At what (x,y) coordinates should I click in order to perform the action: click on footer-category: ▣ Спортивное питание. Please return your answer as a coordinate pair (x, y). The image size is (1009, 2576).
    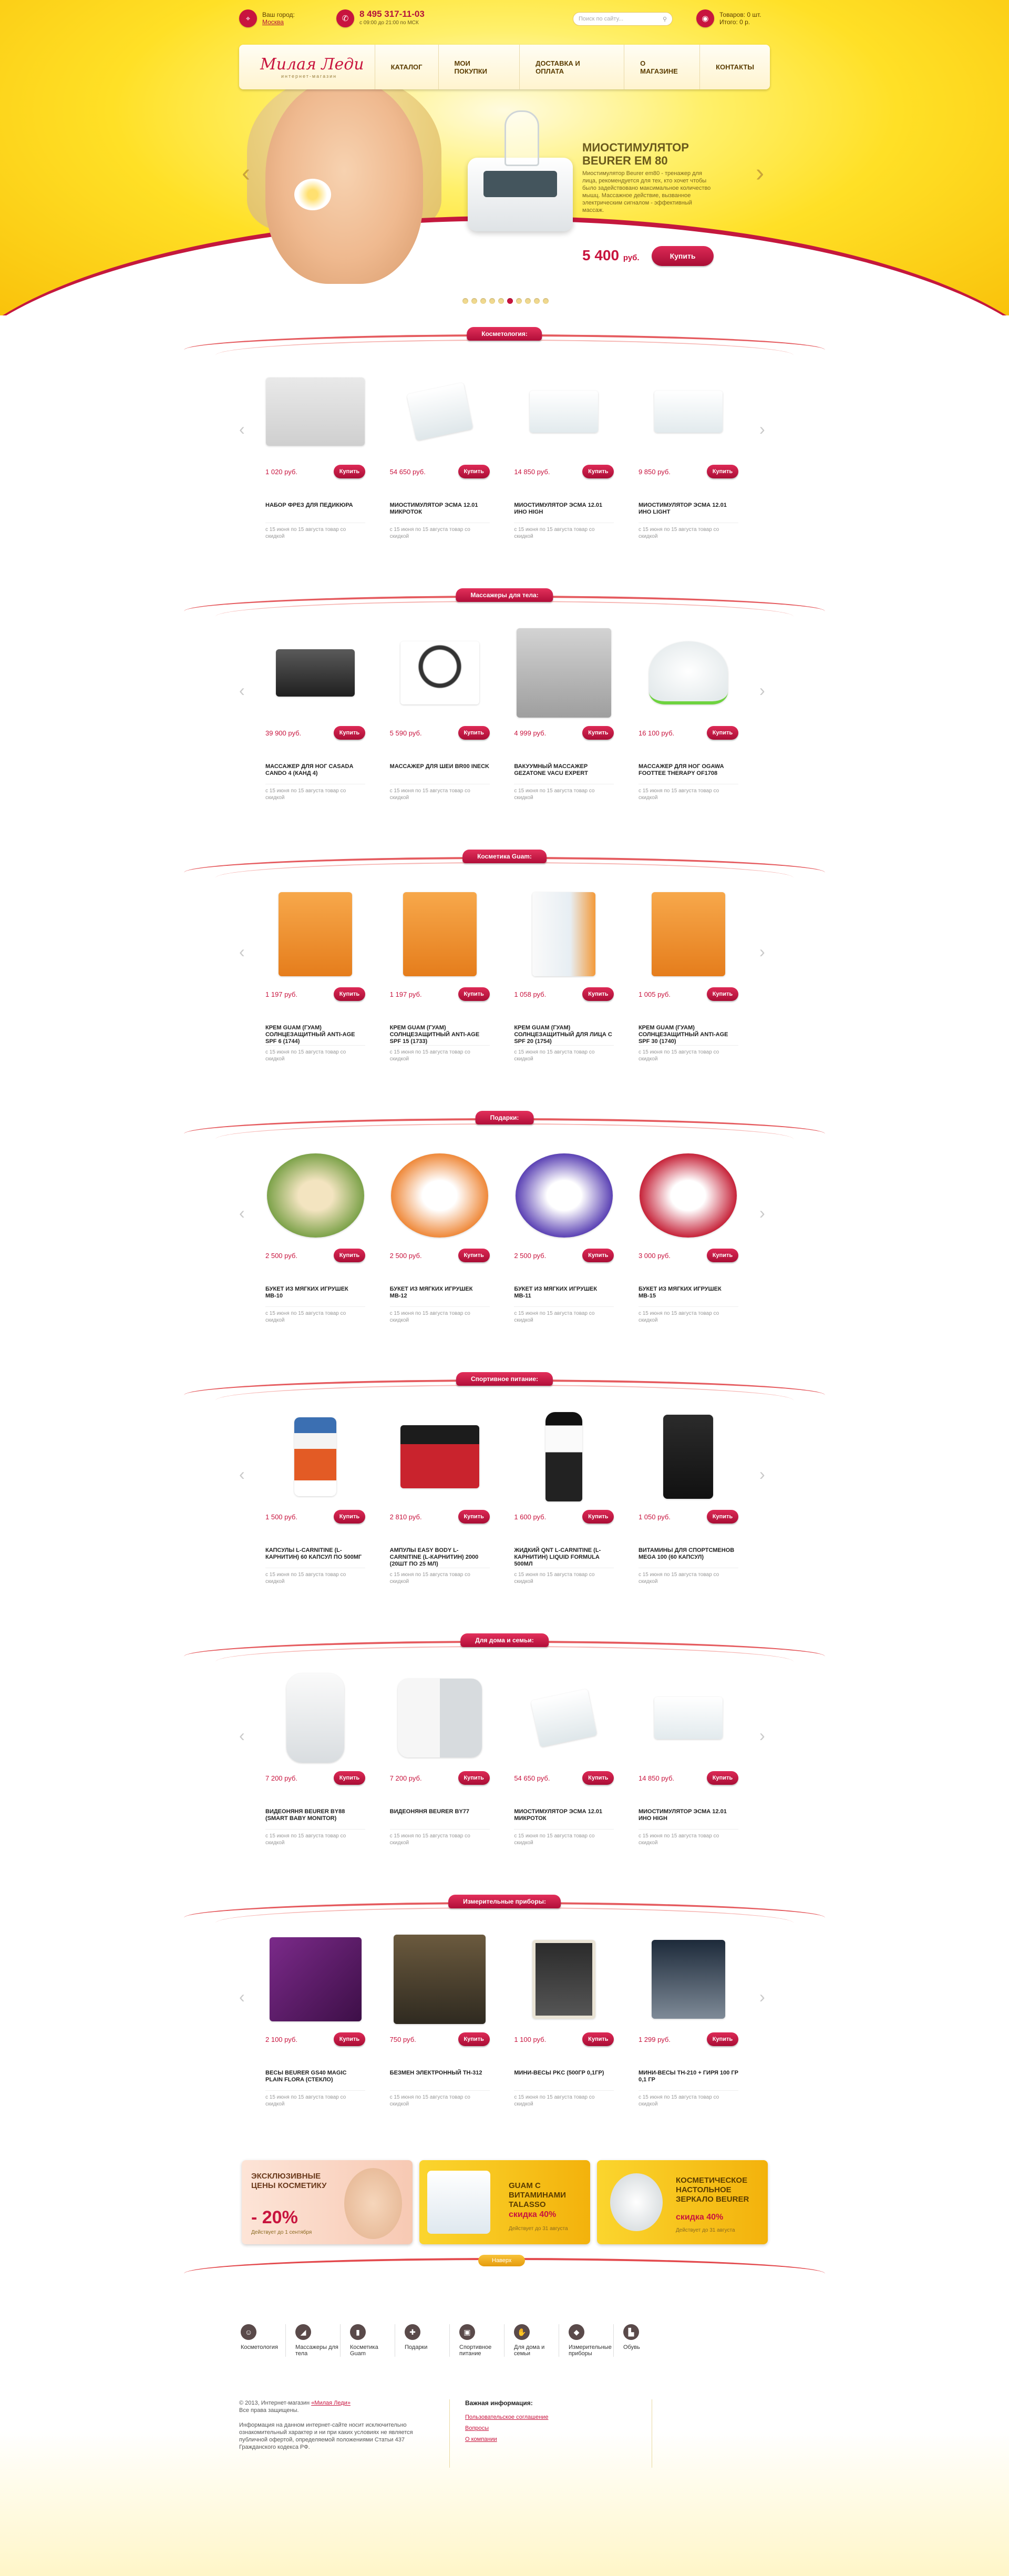
    Looking at the image, I should click on (477, 2340).